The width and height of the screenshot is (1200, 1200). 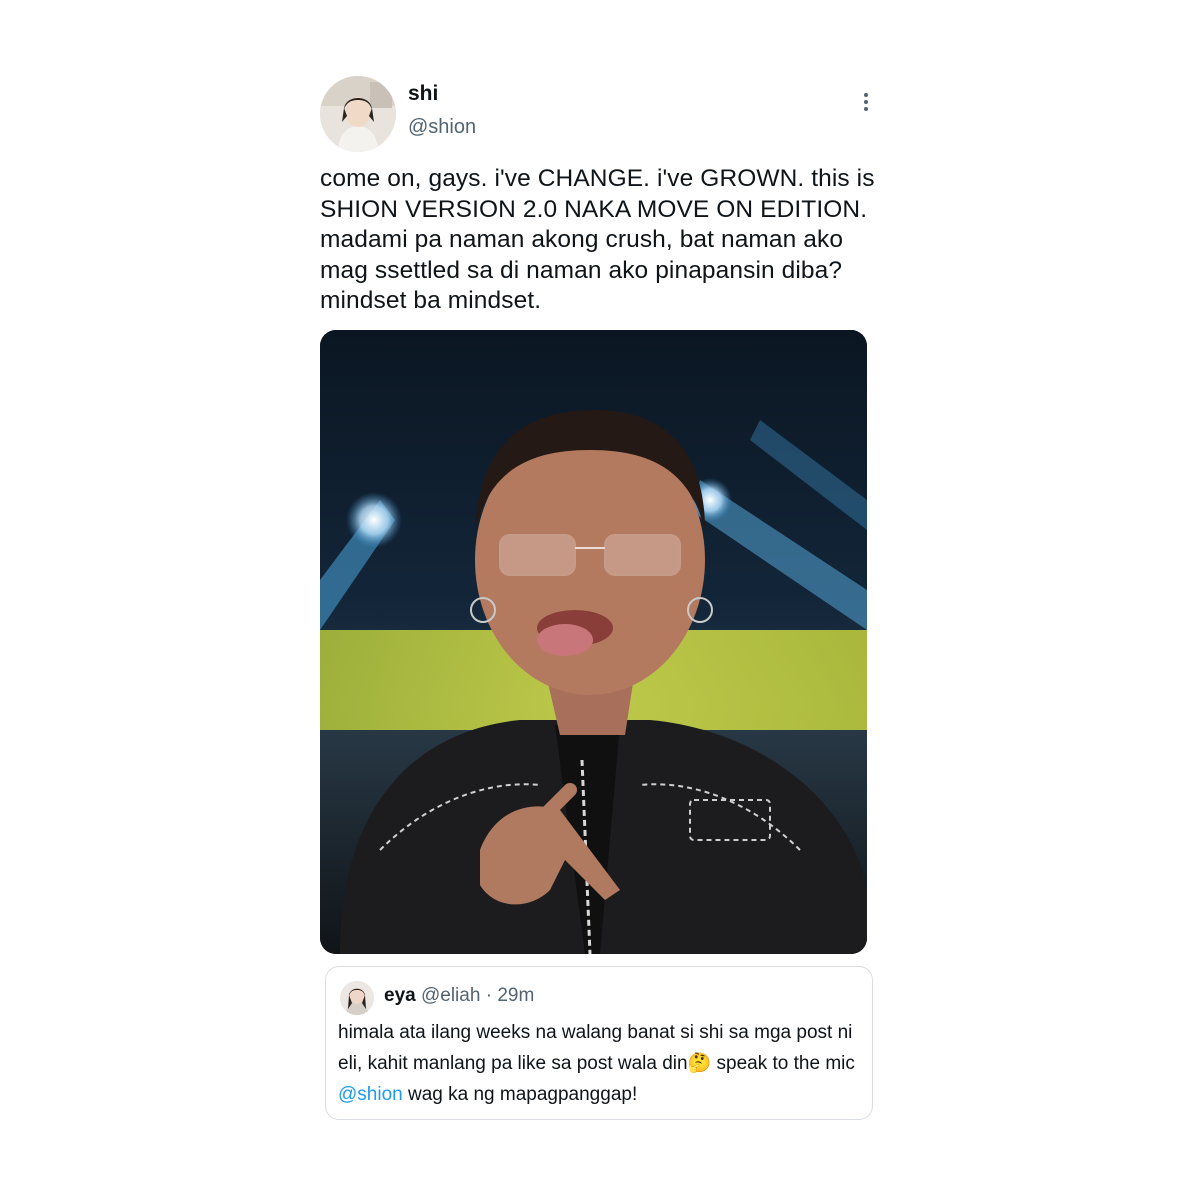 I want to click on author-display-name: shi, so click(x=423, y=94).